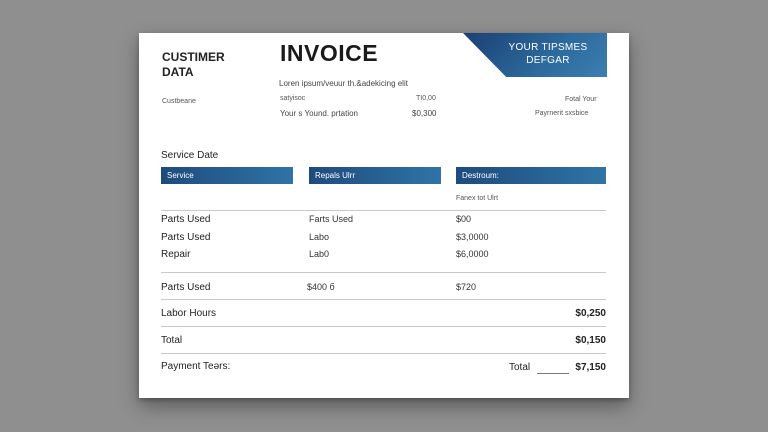  I want to click on summary-mid: $400 б, so click(321, 287).